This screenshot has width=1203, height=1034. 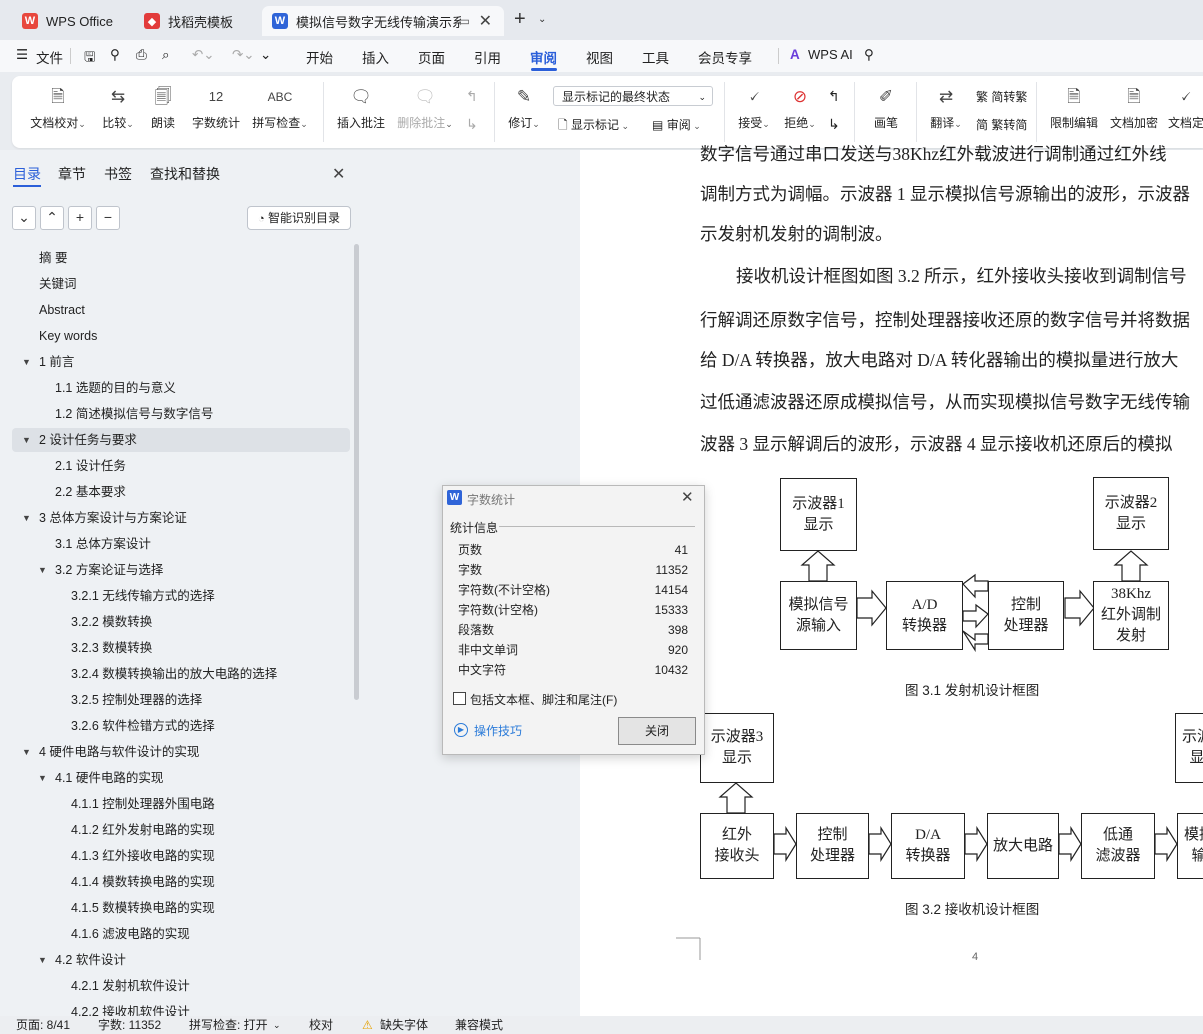 I want to click on compat-mode-indicator: 兼容模式, so click(x=479, y=1025).